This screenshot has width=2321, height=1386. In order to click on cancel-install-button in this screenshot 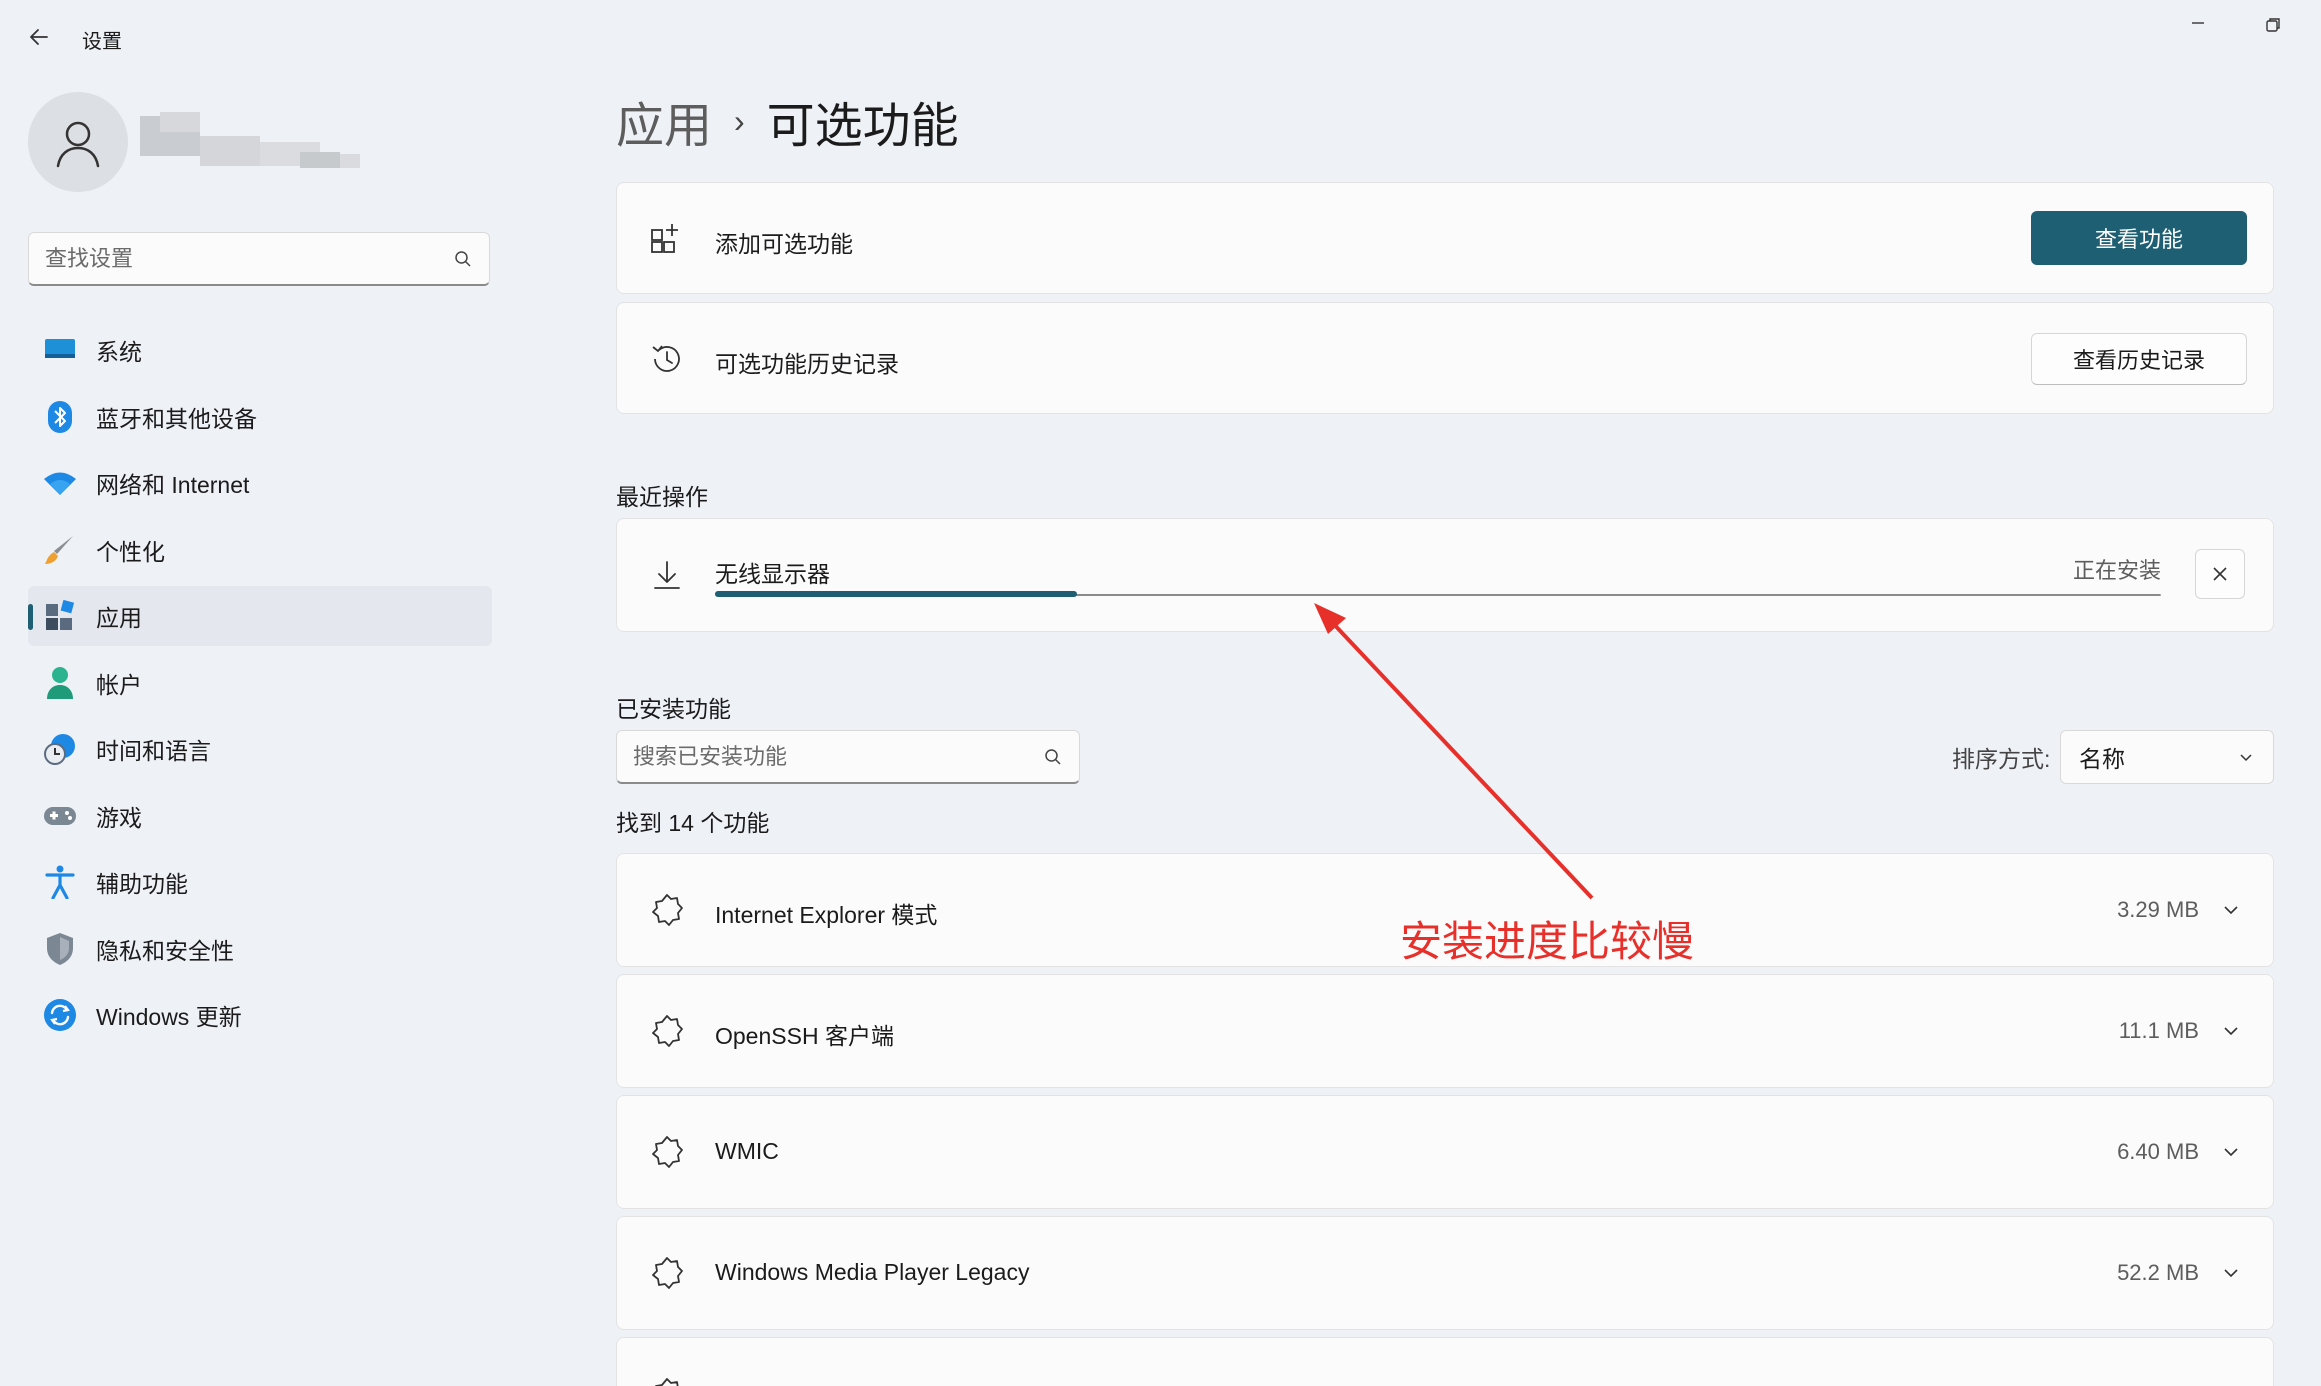, I will do `click(2220, 574)`.